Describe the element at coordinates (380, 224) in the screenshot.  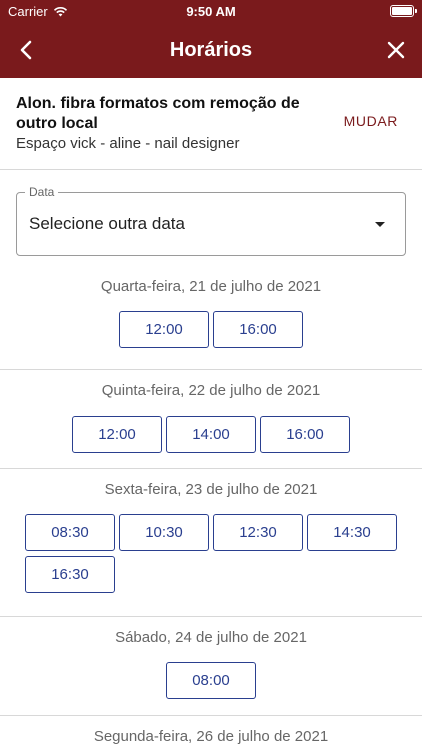
I see `caret-down-icon` at that location.